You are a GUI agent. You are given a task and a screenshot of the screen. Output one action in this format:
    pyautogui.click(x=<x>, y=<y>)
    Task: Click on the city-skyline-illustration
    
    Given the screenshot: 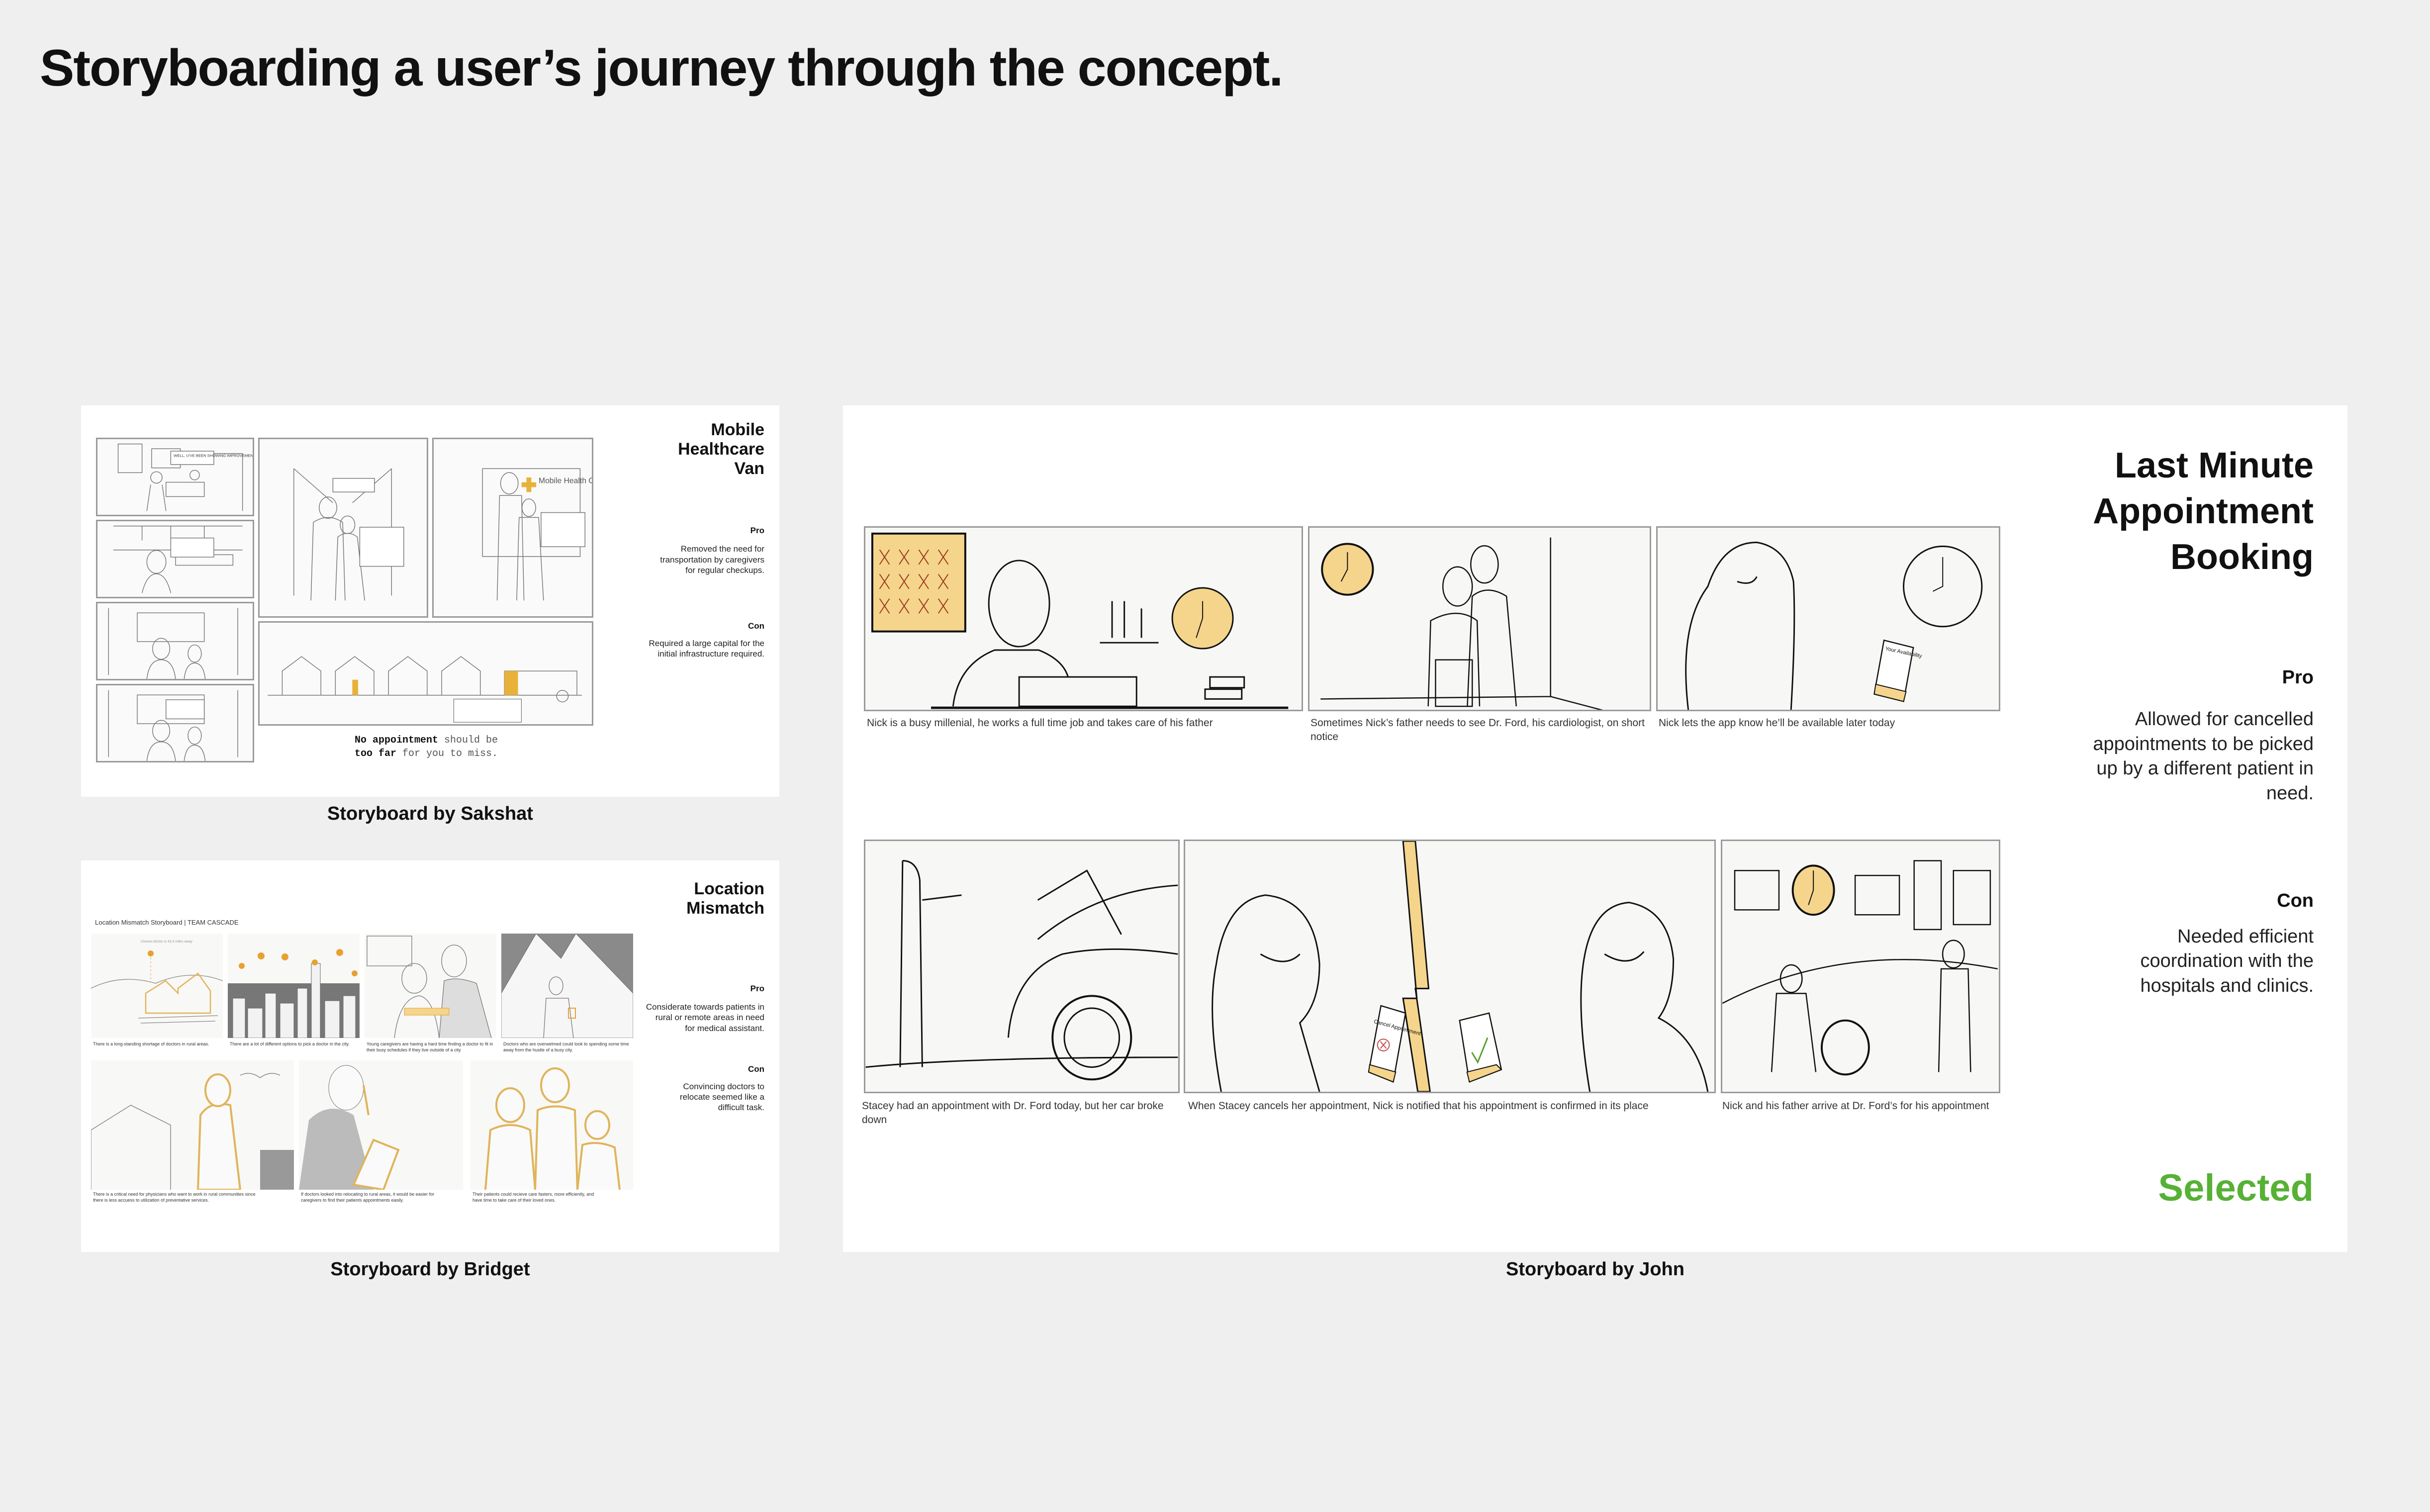 What is the action you would take?
    pyautogui.click(x=294, y=993)
    